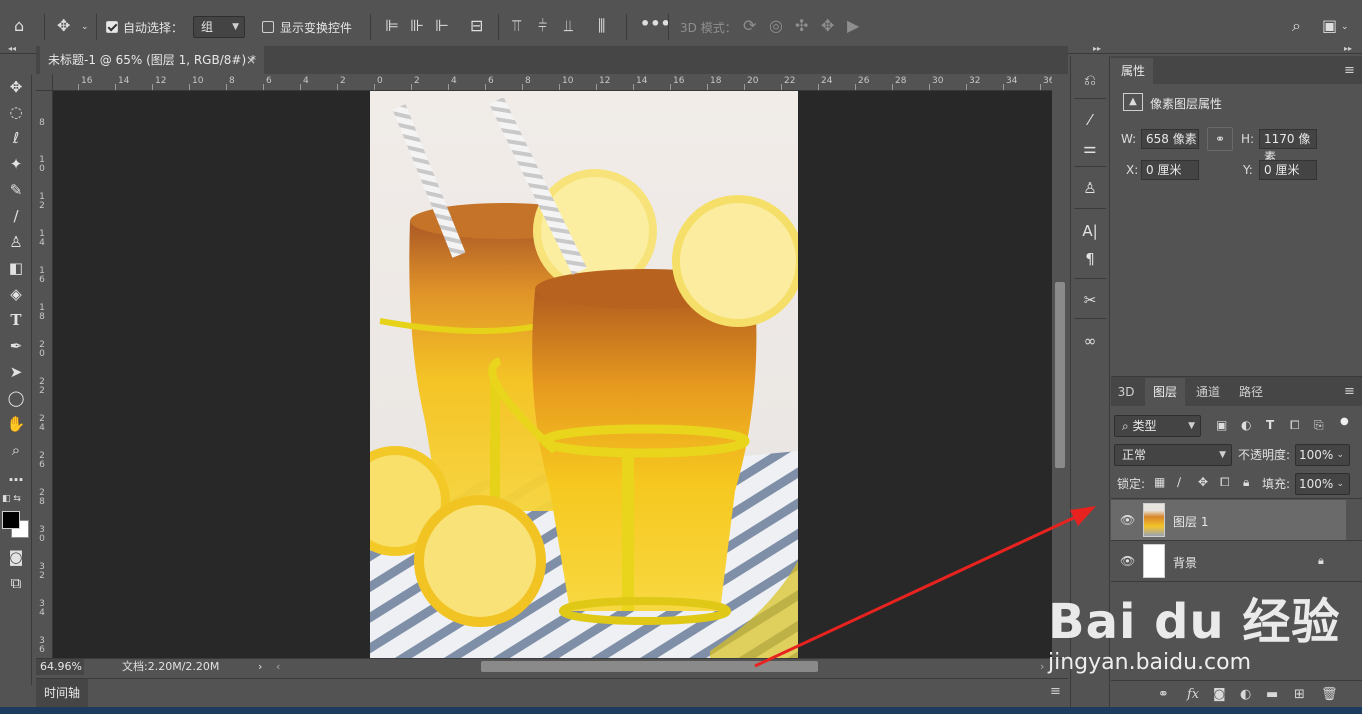 The height and width of the screenshot is (714, 1362). Describe the element at coordinates (16, 398) in the screenshot. I see `ellipse-tool-icon: ◯` at that location.